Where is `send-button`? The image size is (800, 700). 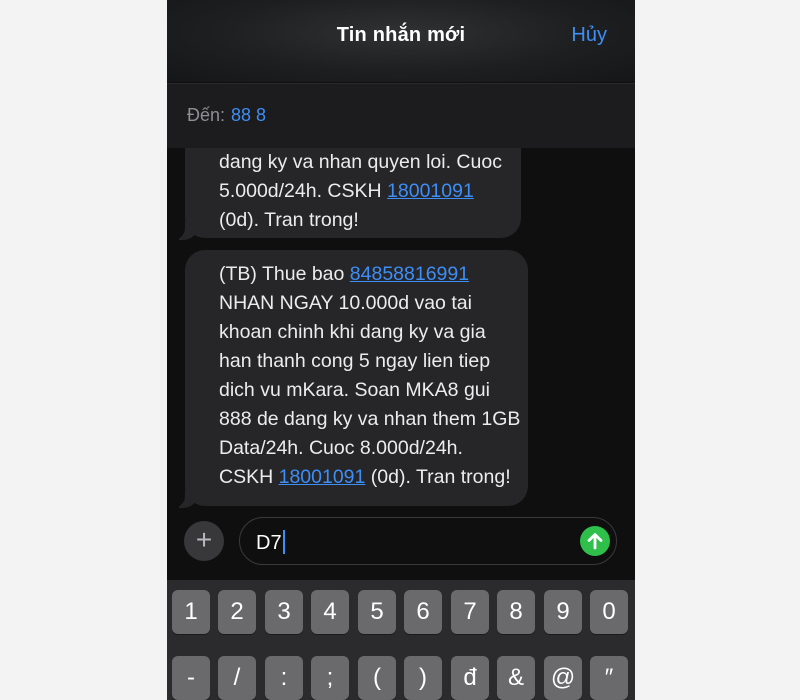
send-button is located at coordinates (595, 541).